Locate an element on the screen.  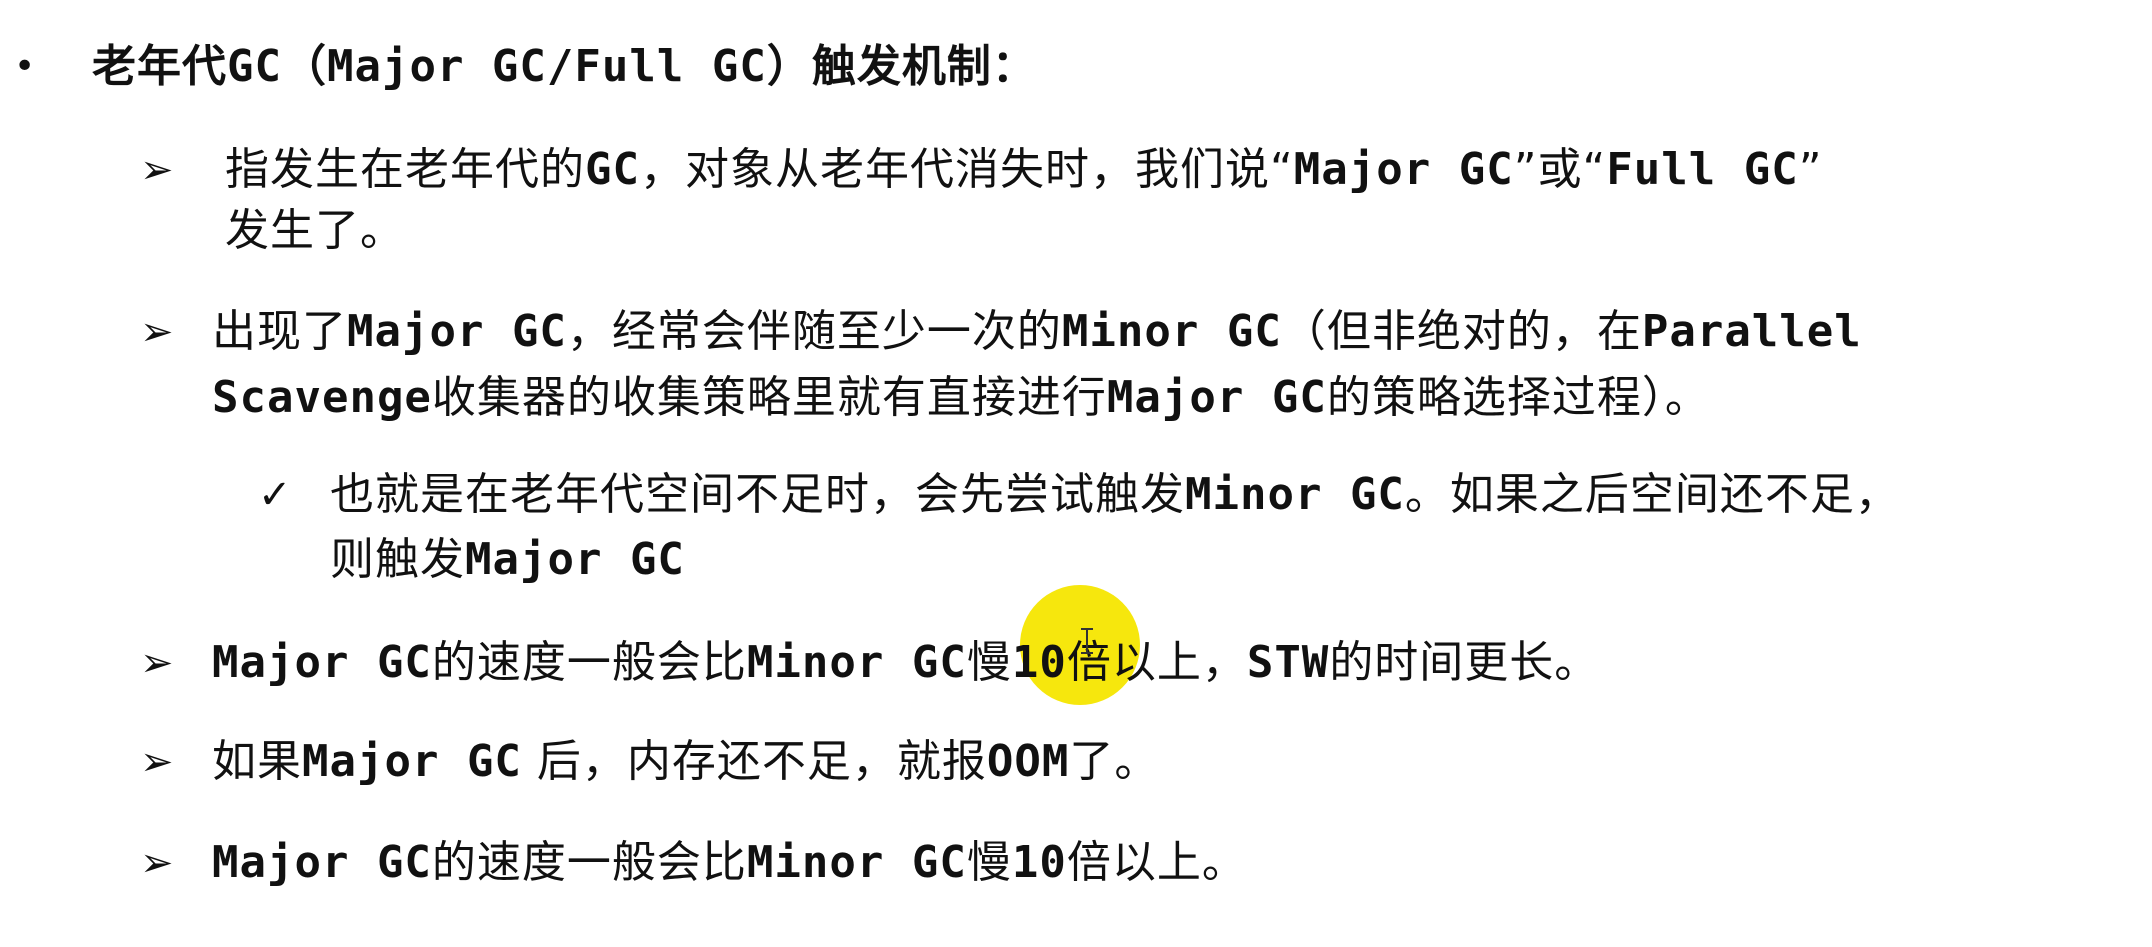
heading-mono: GC（Major GC/Full GC） is located at coordinates (519, 66).